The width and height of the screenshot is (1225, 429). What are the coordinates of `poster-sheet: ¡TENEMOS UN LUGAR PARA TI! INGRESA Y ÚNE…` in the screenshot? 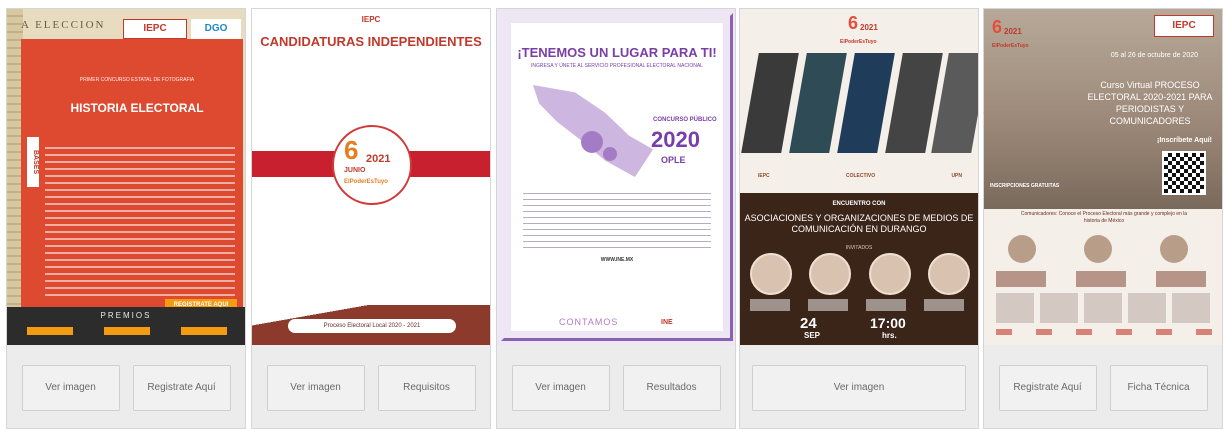 It's located at (617, 177).